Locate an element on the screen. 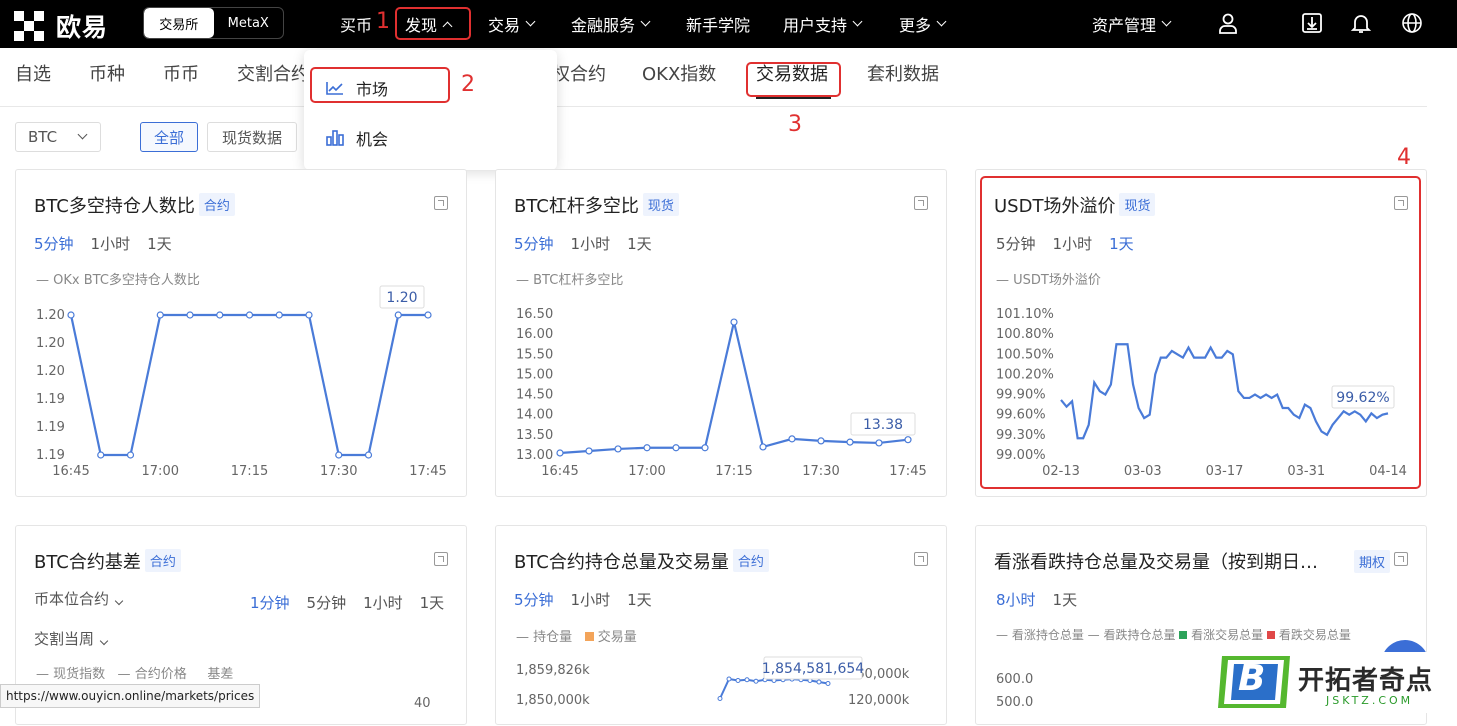  download-icon is located at coordinates (1312, 23).